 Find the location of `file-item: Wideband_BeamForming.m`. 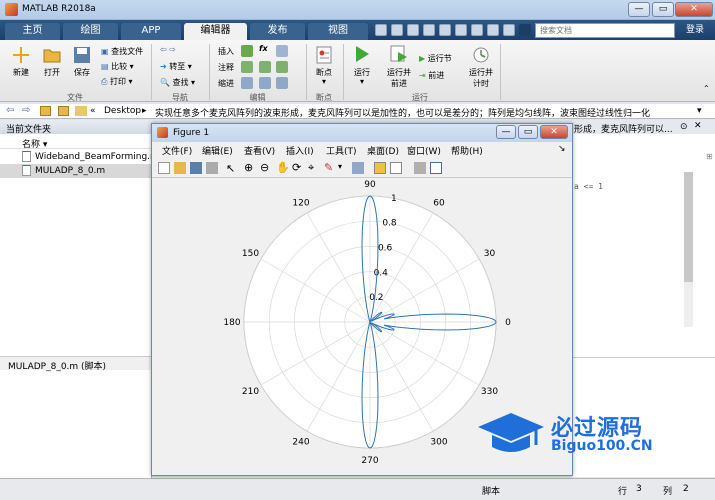

file-item: Wideband_BeamForming.m is located at coordinates (79, 157).